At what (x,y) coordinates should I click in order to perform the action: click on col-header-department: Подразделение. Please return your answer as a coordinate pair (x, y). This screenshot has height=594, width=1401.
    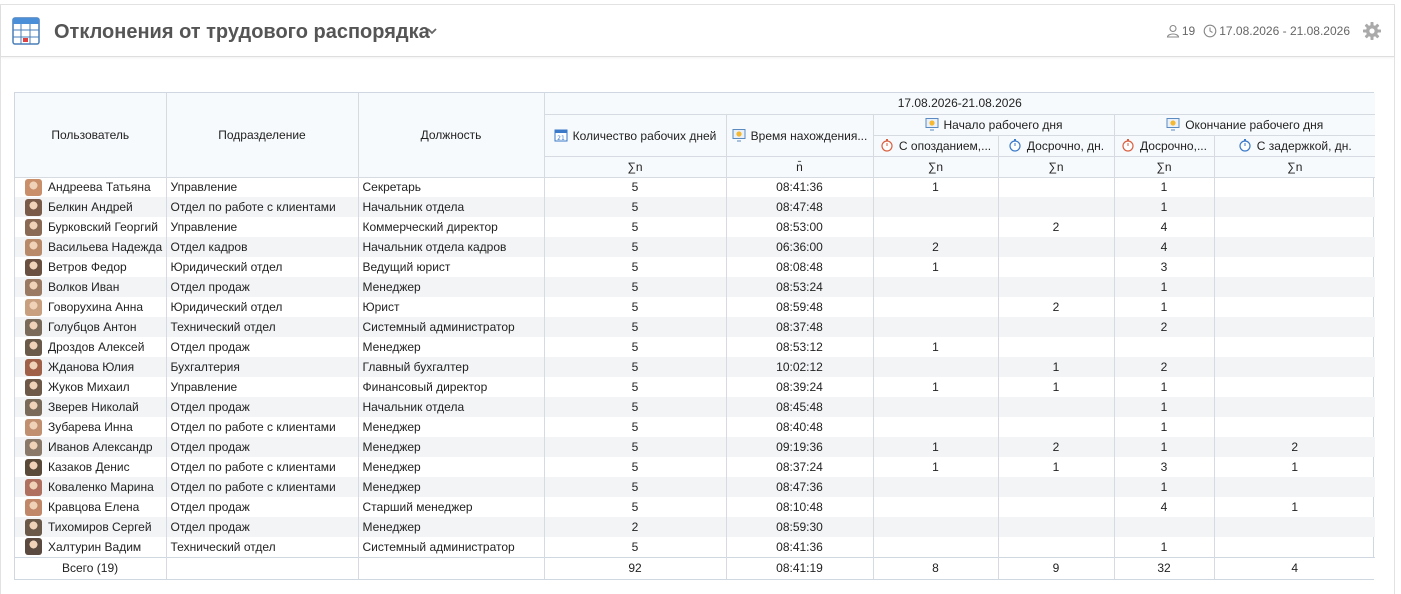
    Looking at the image, I should click on (262, 135).